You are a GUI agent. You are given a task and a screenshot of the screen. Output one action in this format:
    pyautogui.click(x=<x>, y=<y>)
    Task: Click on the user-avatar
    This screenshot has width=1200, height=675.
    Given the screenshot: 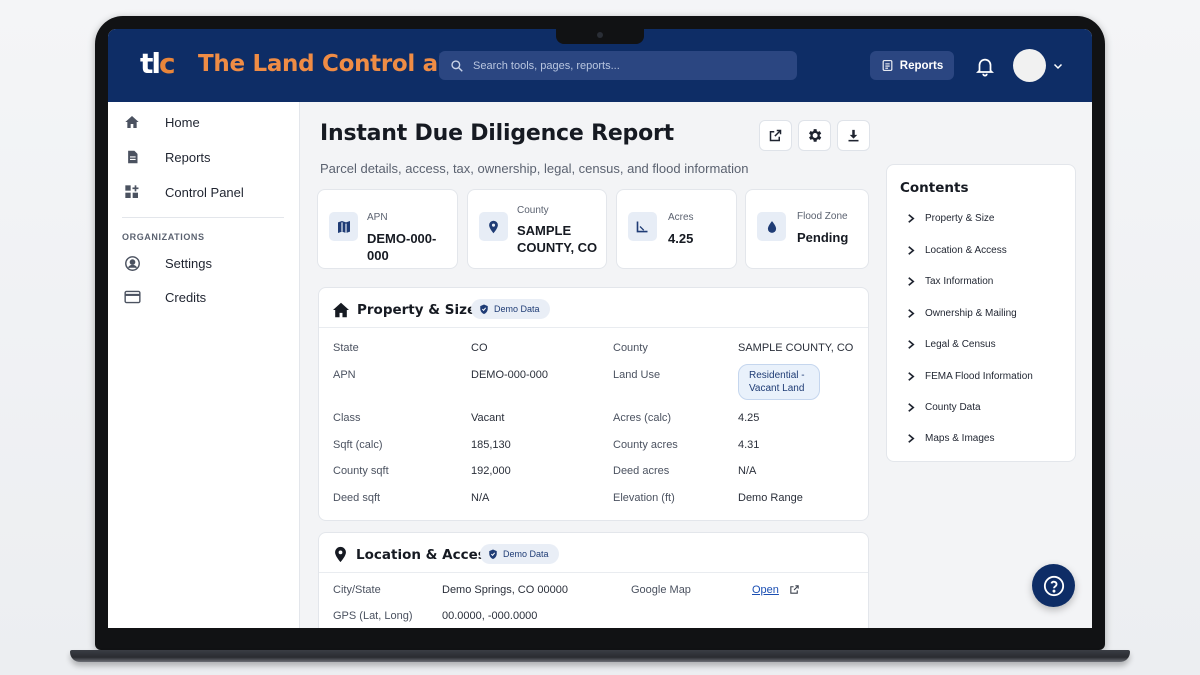 What is the action you would take?
    pyautogui.click(x=1029, y=65)
    